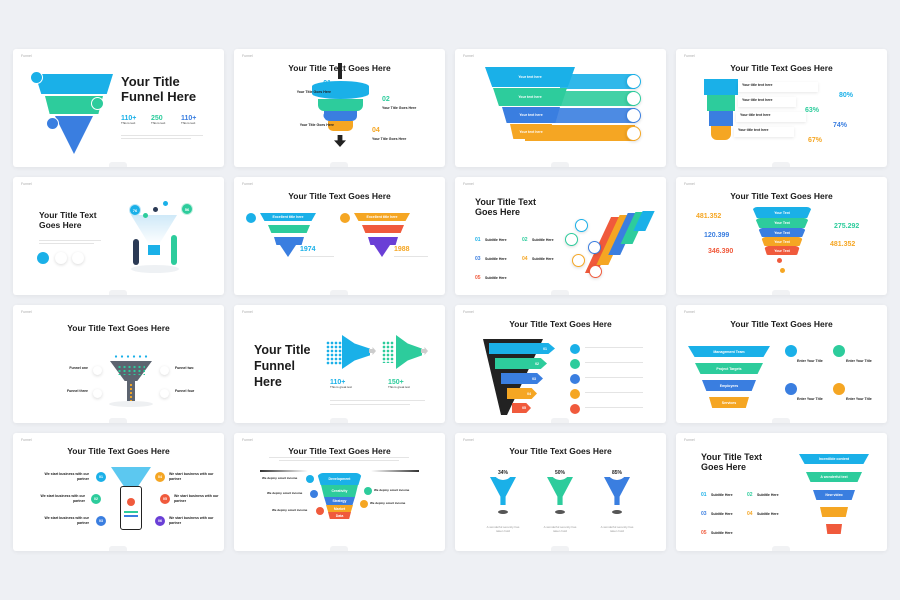  What do you see at coordinates (782, 232) in the screenshot?
I see `funnel-band: Your Text` at bounding box center [782, 232].